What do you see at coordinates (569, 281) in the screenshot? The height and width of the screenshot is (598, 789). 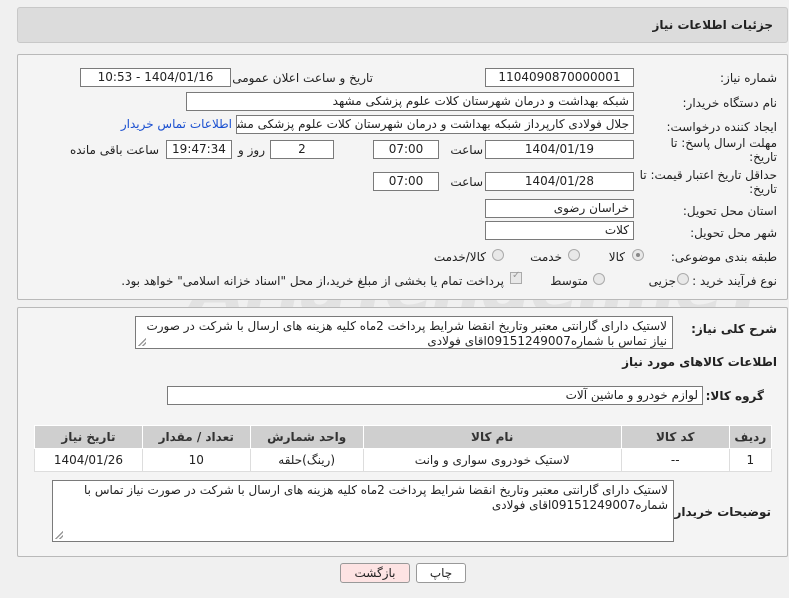 I see `process-option-medium: متوسط` at bounding box center [569, 281].